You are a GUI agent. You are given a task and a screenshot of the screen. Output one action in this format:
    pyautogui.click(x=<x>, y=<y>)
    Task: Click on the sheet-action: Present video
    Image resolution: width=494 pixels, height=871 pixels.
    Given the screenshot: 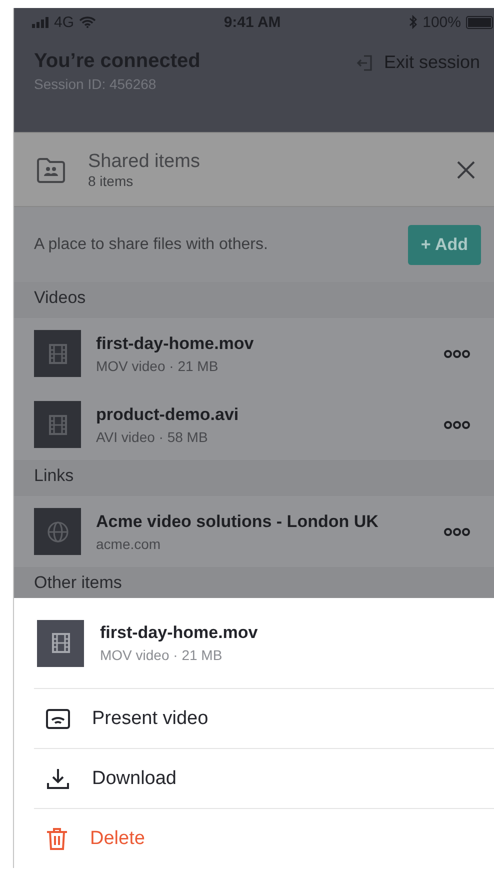 What is the action you would take?
    pyautogui.click(x=264, y=719)
    